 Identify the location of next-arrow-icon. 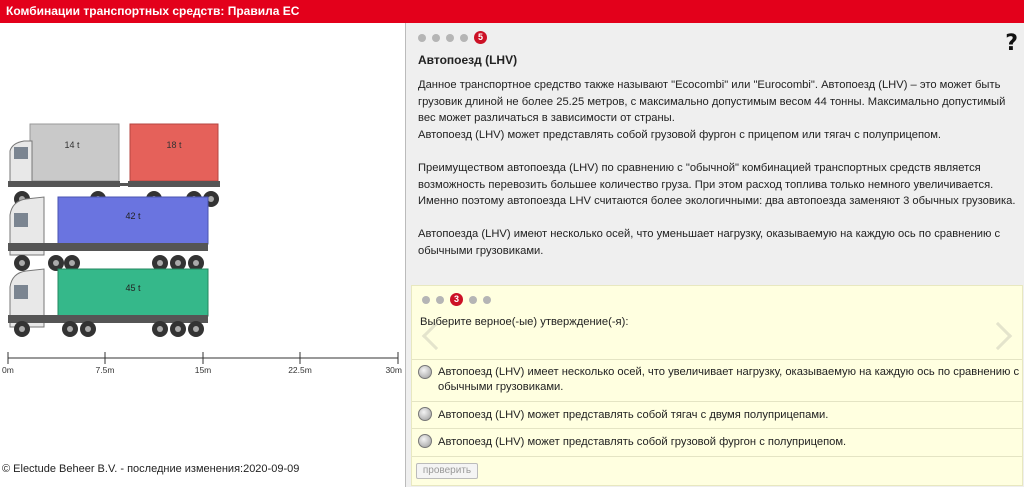
(998, 336).